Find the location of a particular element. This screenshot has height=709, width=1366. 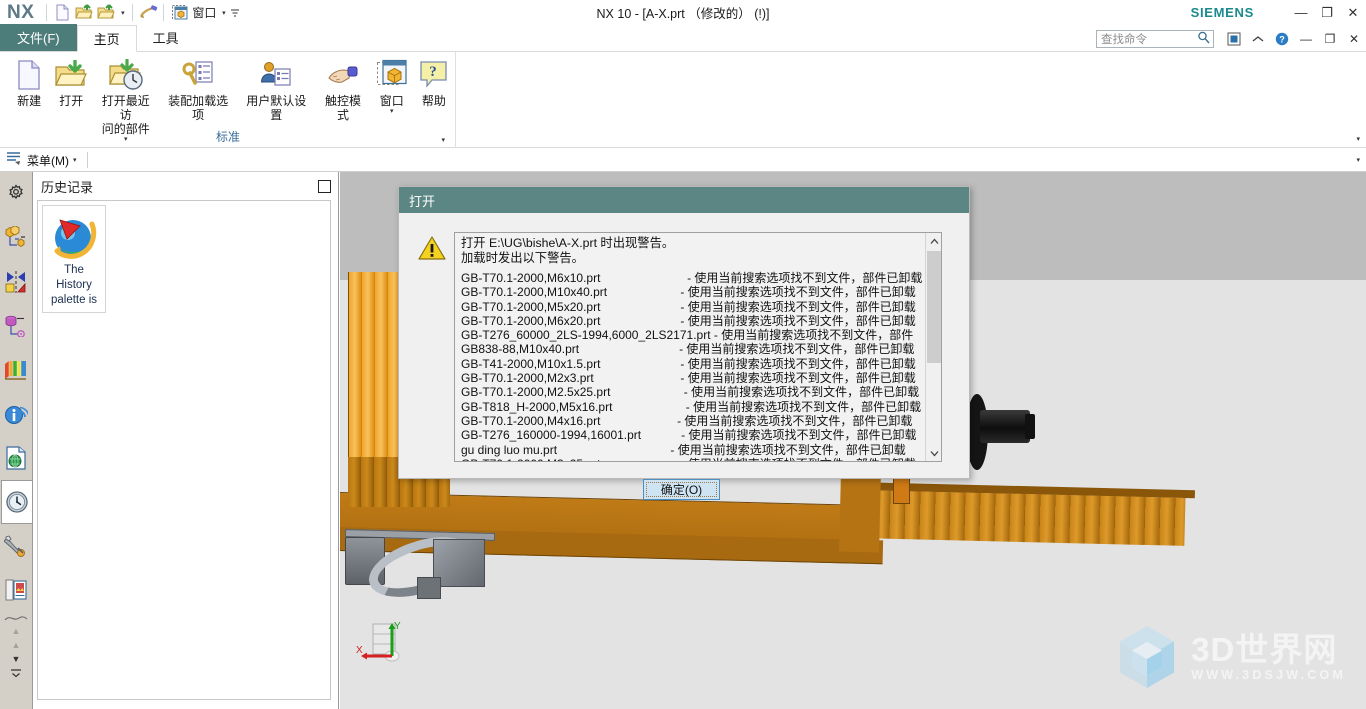

menu-bar: 菜单(M) ▾ ▾ is located at coordinates (683, 160).